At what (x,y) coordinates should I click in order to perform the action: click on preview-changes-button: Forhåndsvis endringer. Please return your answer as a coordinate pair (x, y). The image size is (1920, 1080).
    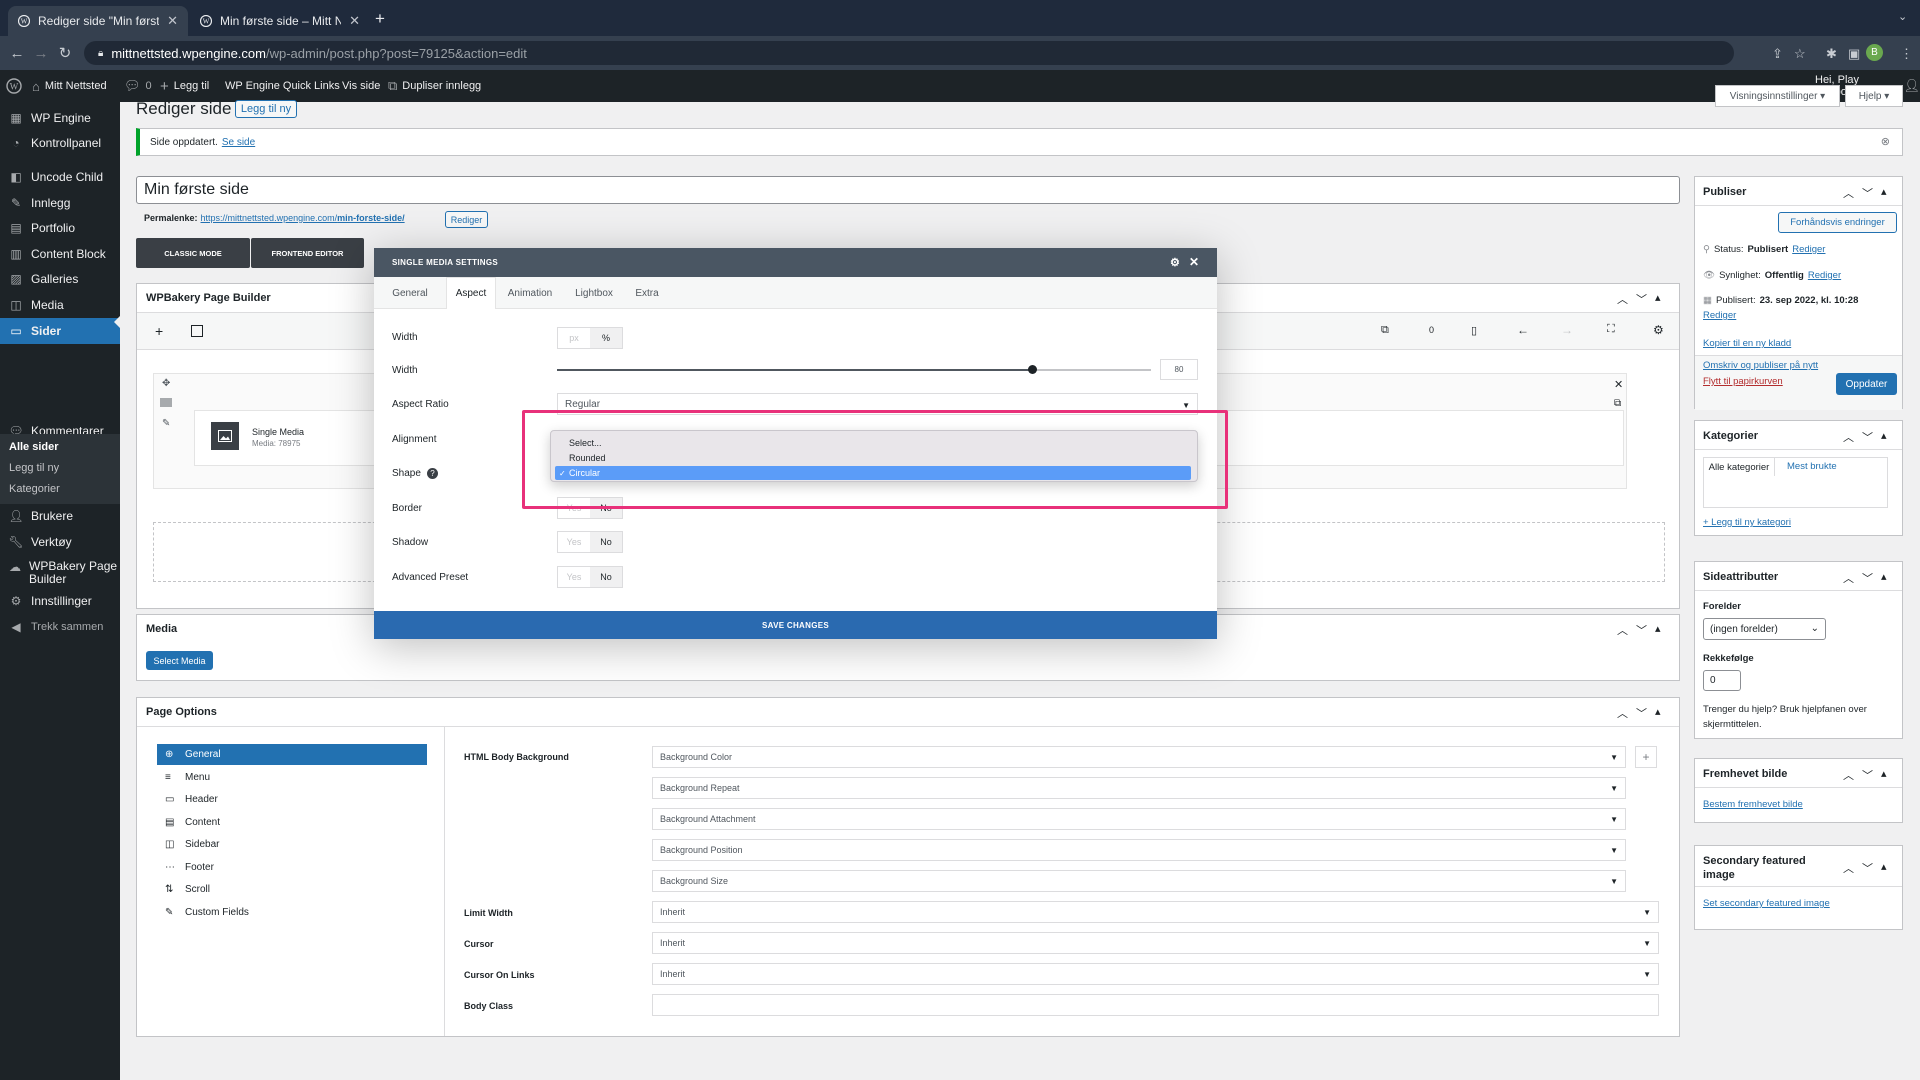
    Looking at the image, I should click on (1837, 222).